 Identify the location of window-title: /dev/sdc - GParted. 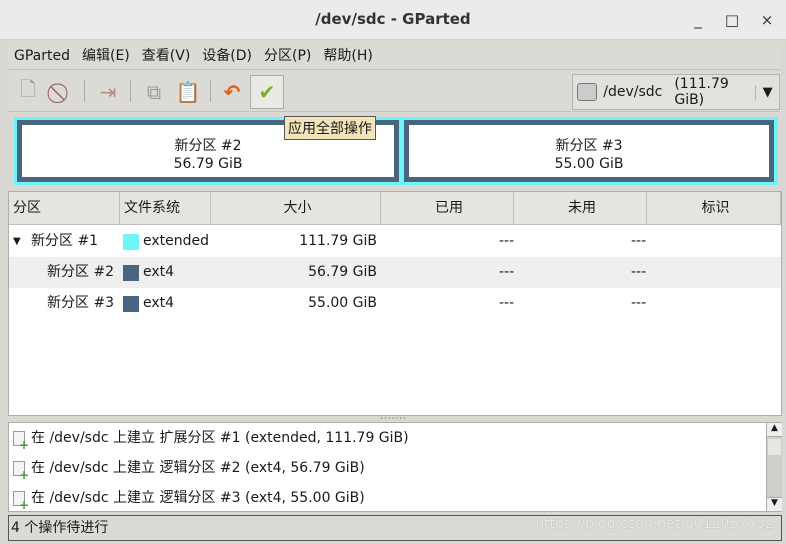
(393, 19).